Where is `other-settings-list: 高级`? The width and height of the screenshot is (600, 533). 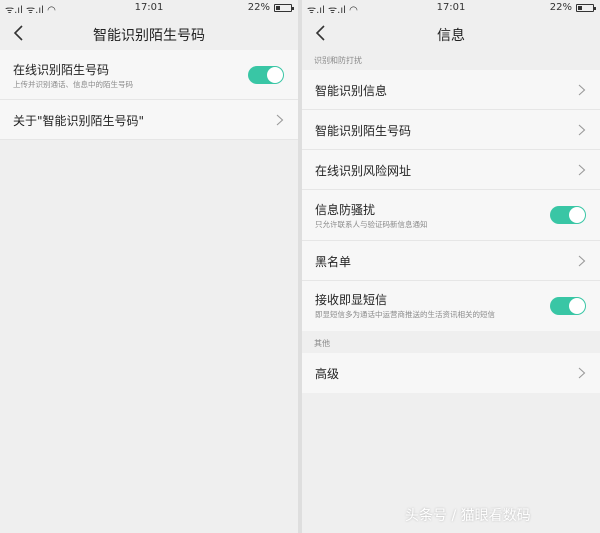 other-settings-list: 高级 is located at coordinates (451, 373).